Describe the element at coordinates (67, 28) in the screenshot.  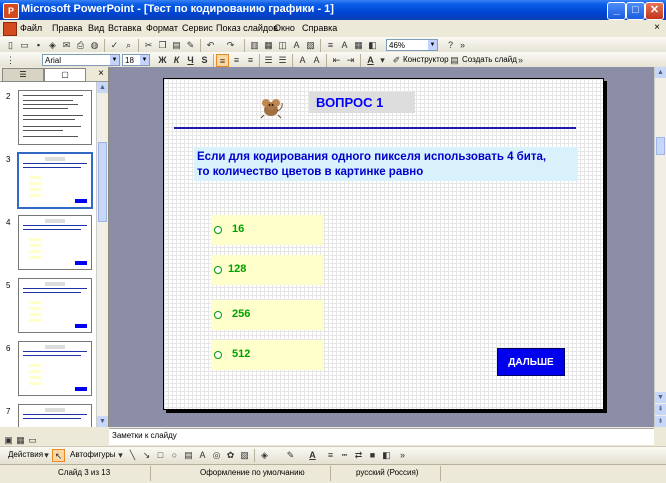
I see `menu-edit: Правка` at that location.